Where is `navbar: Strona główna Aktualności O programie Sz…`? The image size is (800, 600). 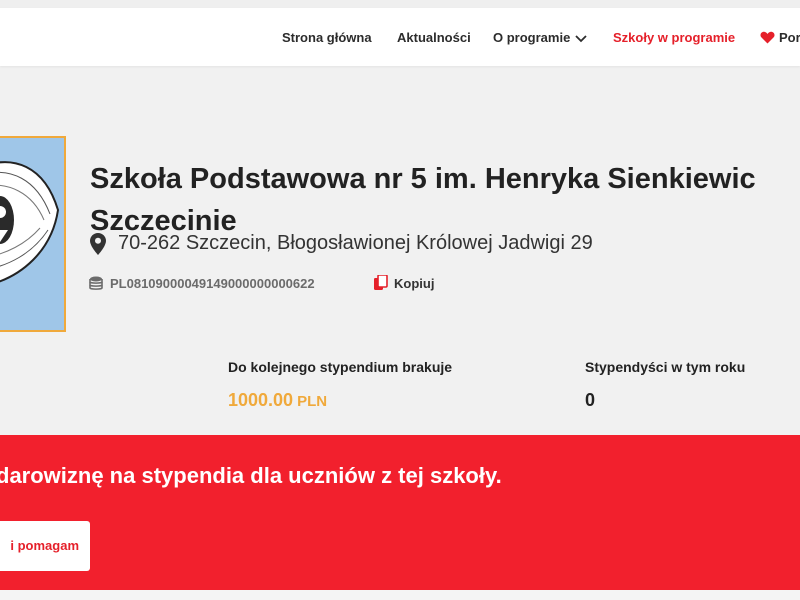
navbar: Strona główna Aktualności O programie Sz… is located at coordinates (400, 37).